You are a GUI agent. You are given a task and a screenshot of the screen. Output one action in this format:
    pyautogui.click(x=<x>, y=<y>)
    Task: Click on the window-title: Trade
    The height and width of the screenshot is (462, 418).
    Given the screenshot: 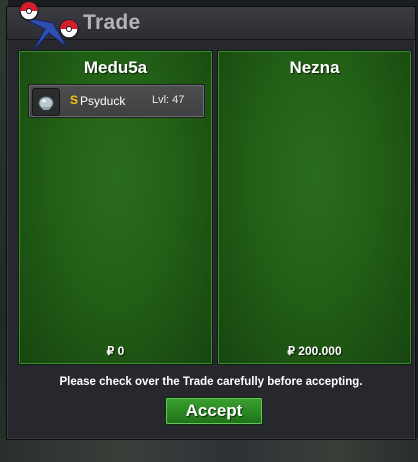 What is the action you would take?
    pyautogui.click(x=112, y=22)
    